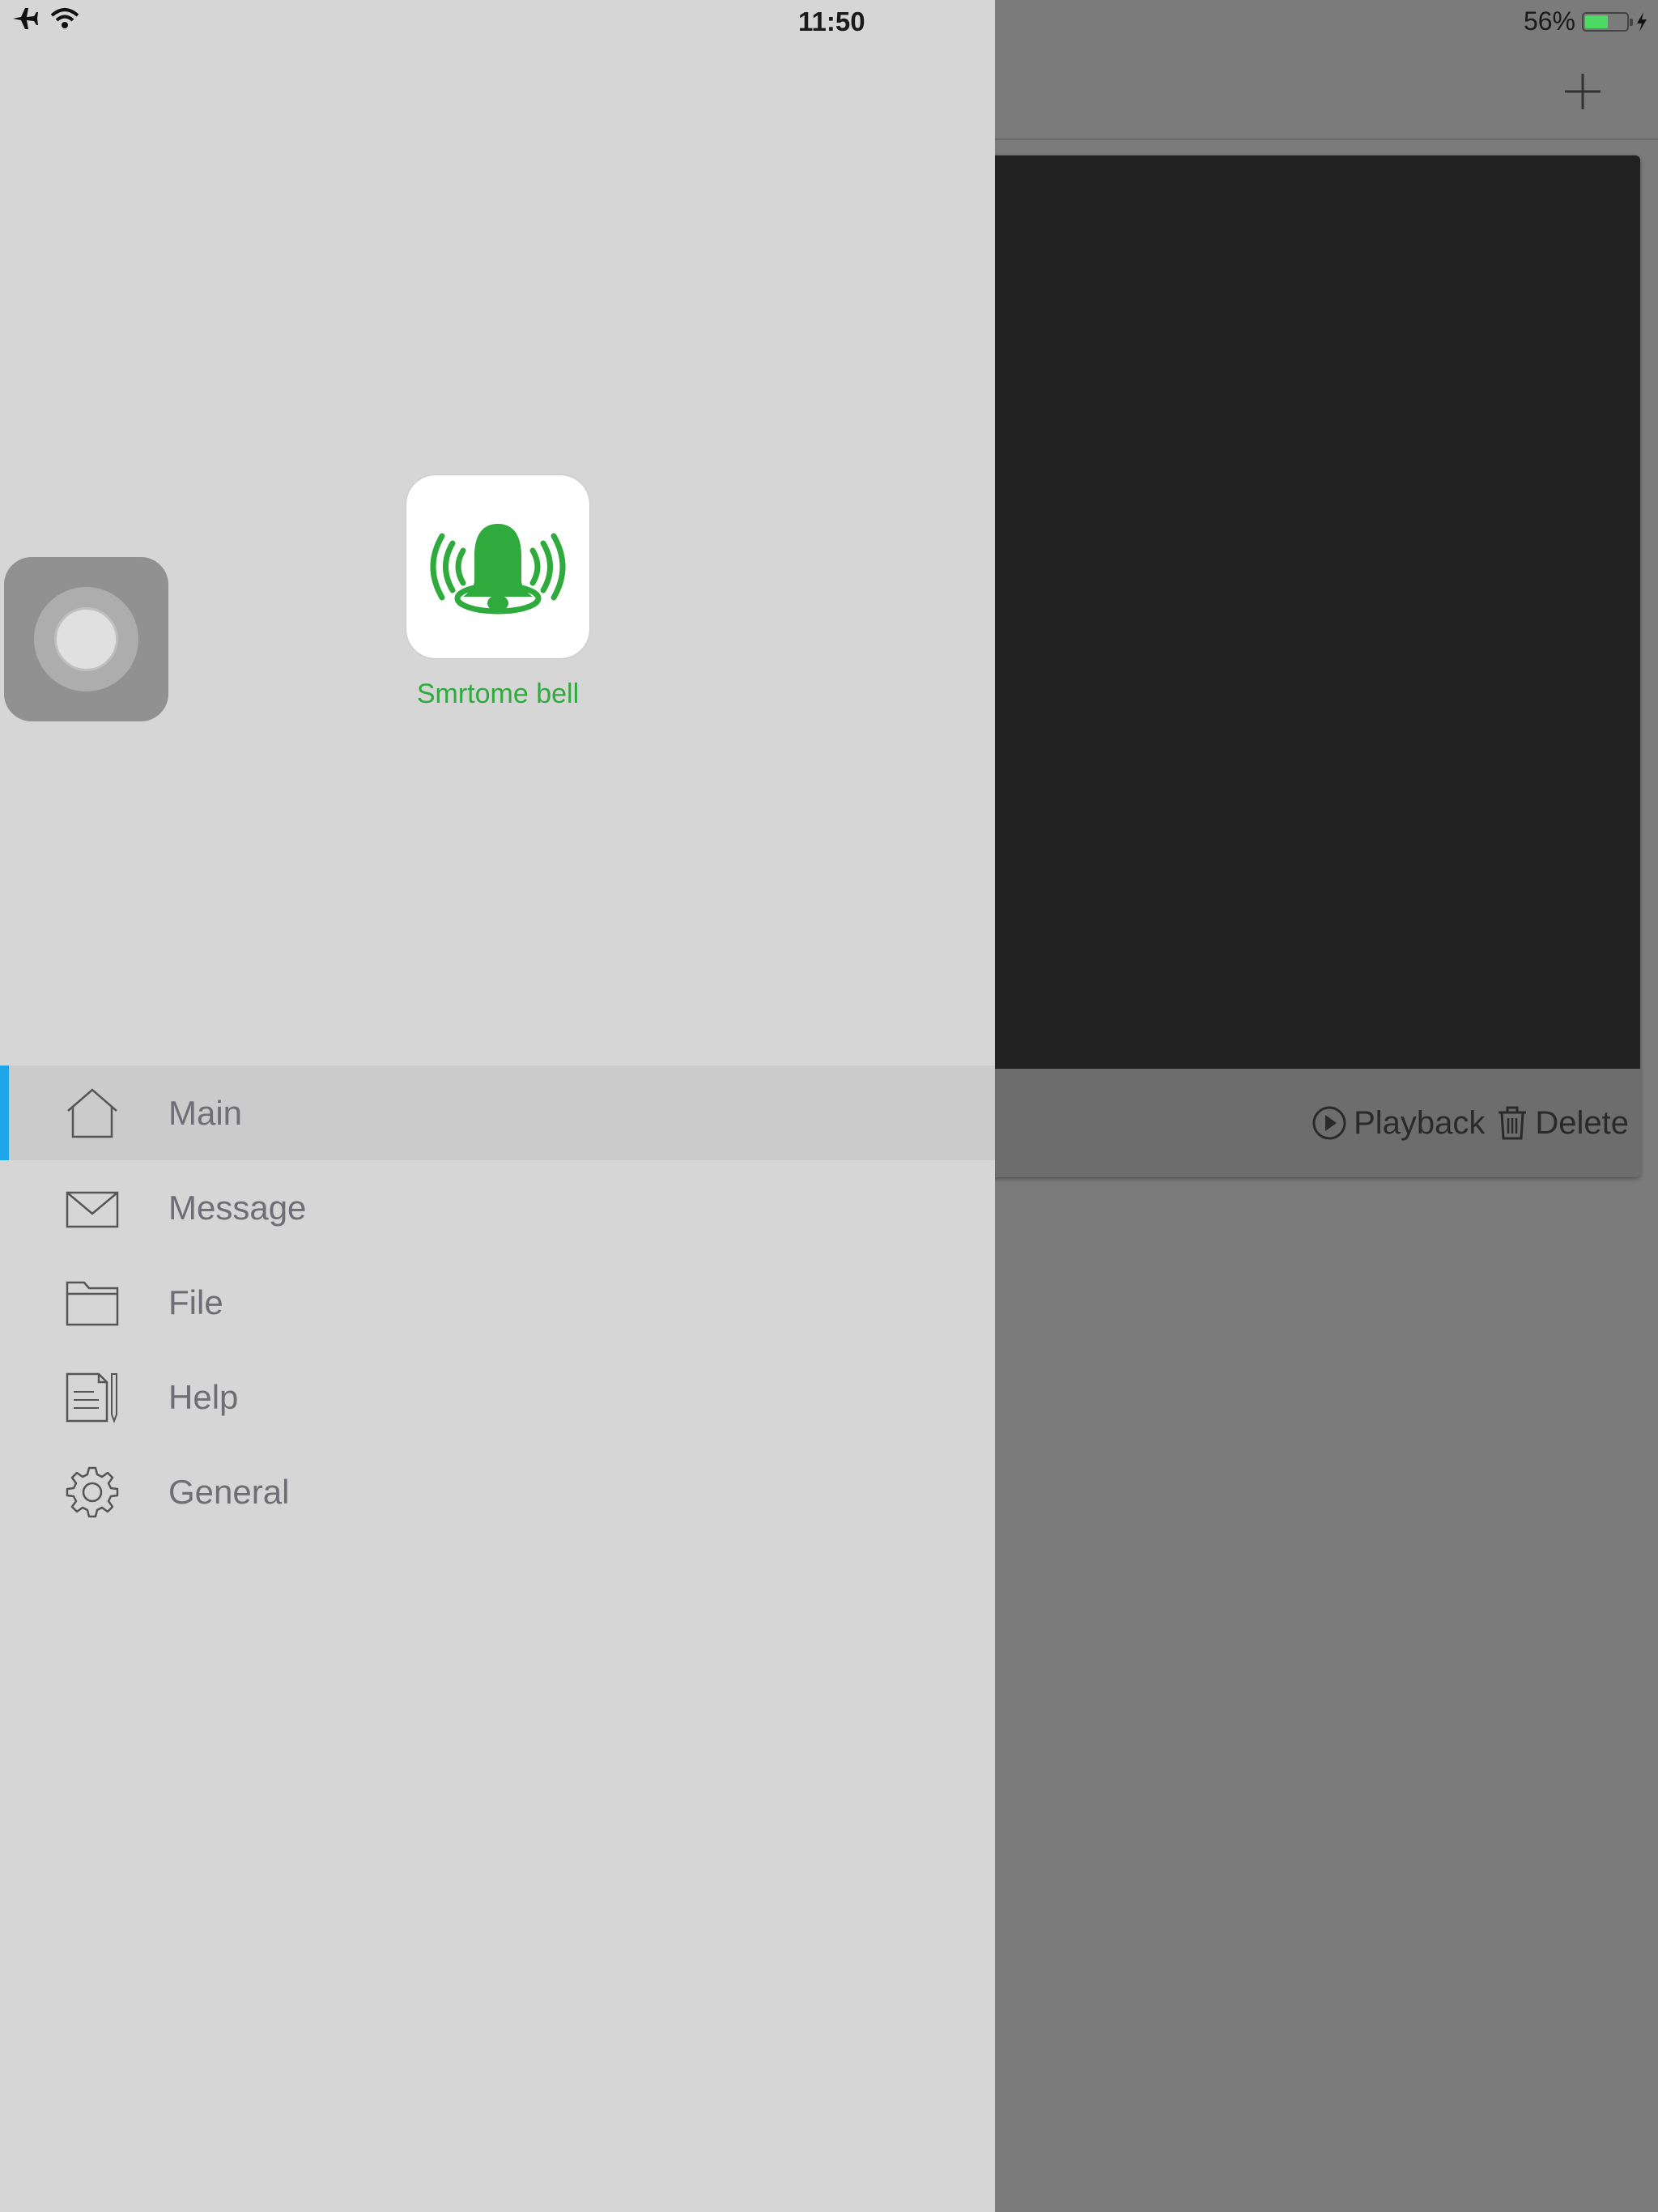 The width and height of the screenshot is (1658, 2212). I want to click on gear-icon, so click(92, 1492).